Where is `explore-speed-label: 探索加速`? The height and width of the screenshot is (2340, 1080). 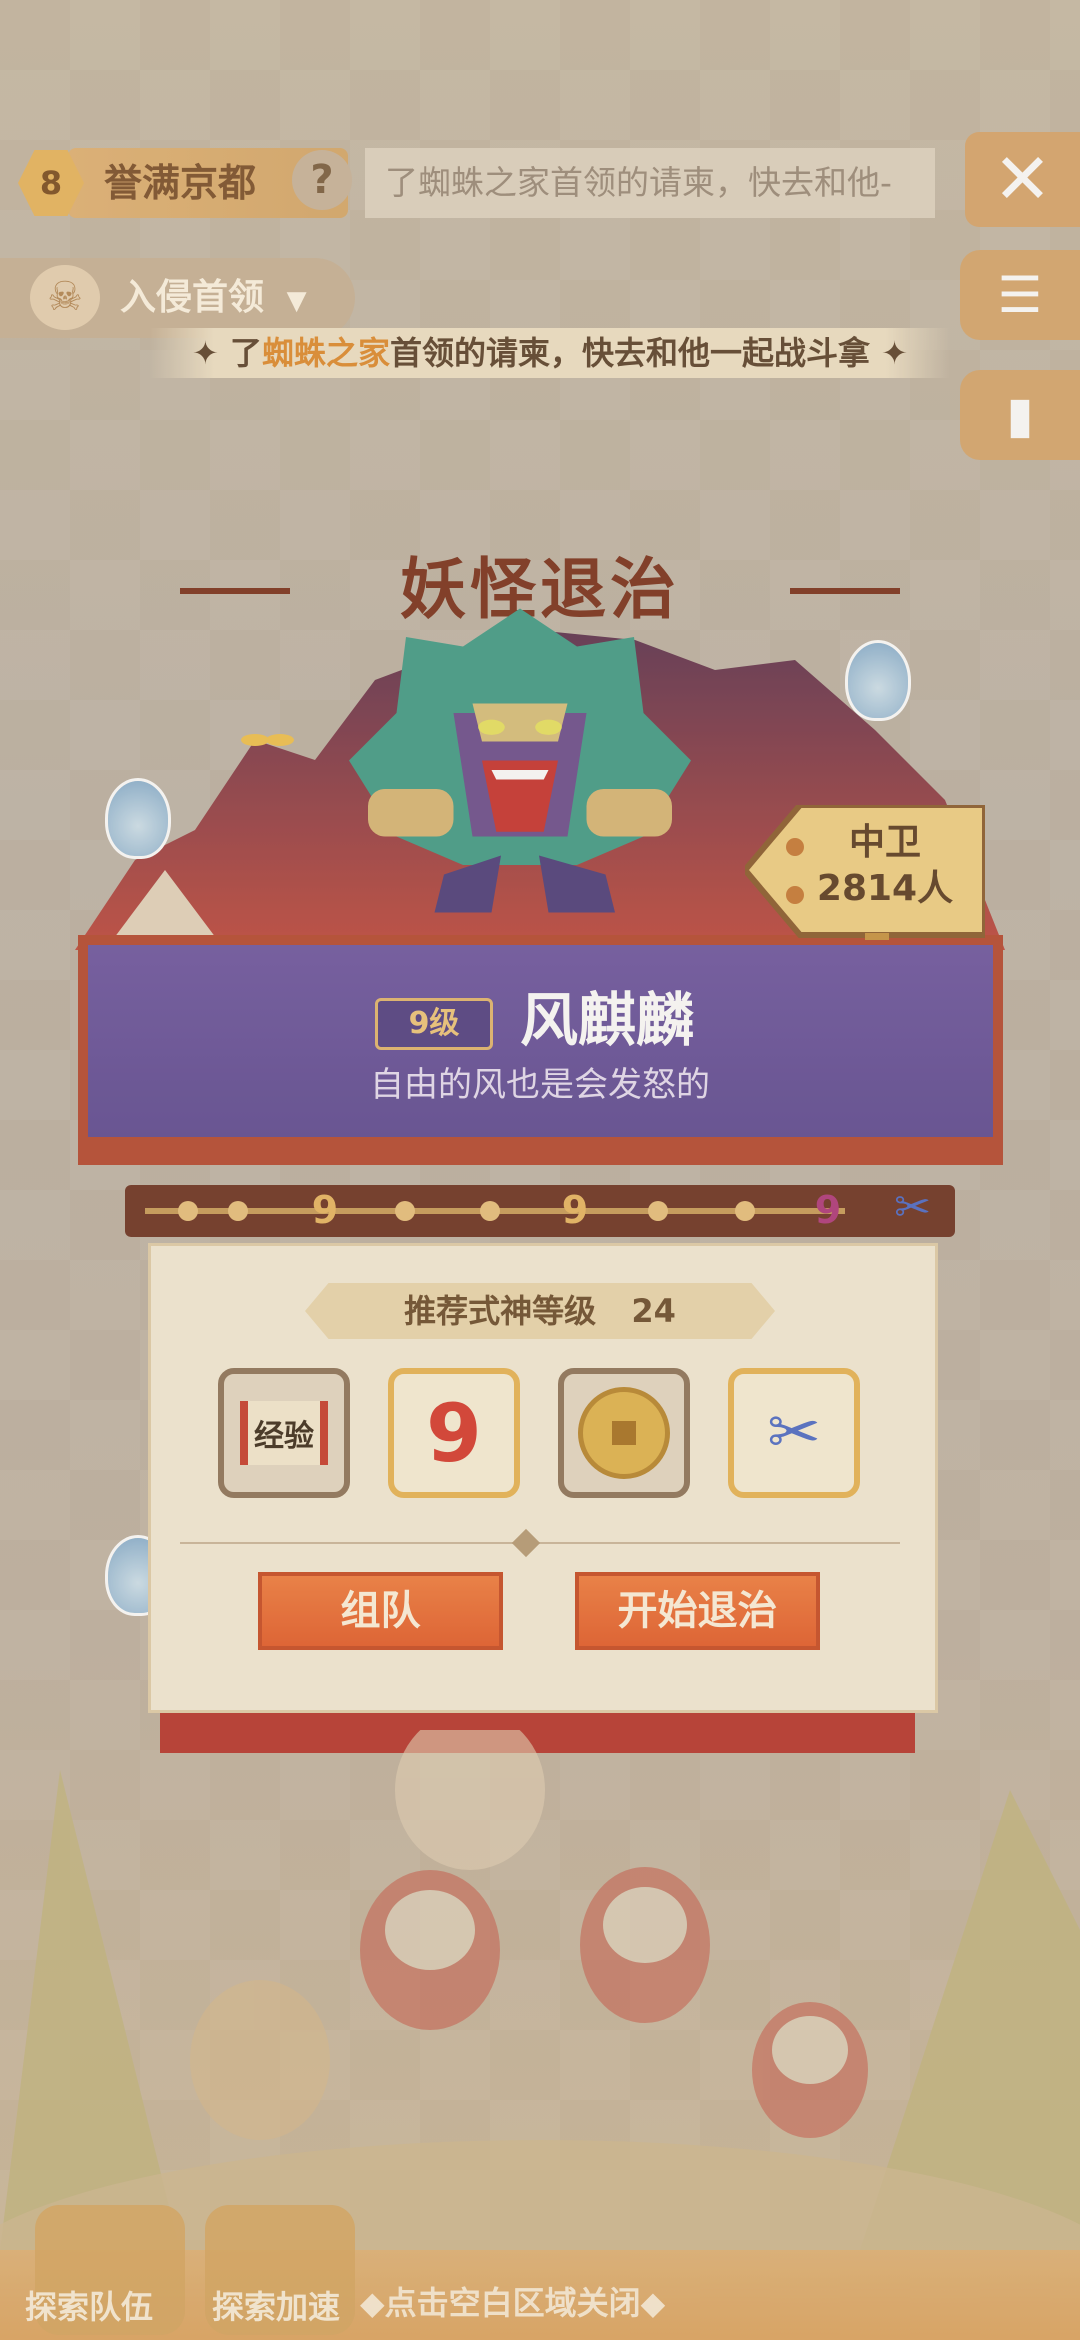
explore-speed-label: 探索加速 is located at coordinates (276, 2305).